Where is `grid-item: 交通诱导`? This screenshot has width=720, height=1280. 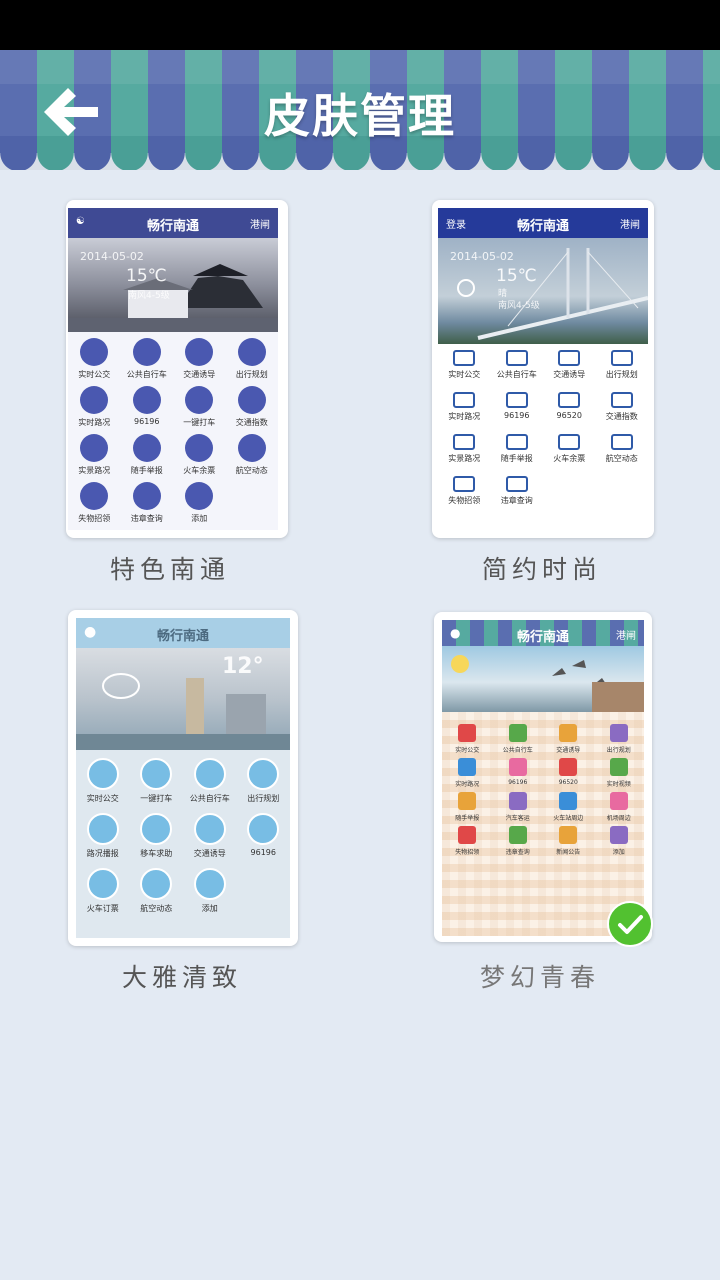
grid-item: 交通诱导 is located at coordinates (569, 365).